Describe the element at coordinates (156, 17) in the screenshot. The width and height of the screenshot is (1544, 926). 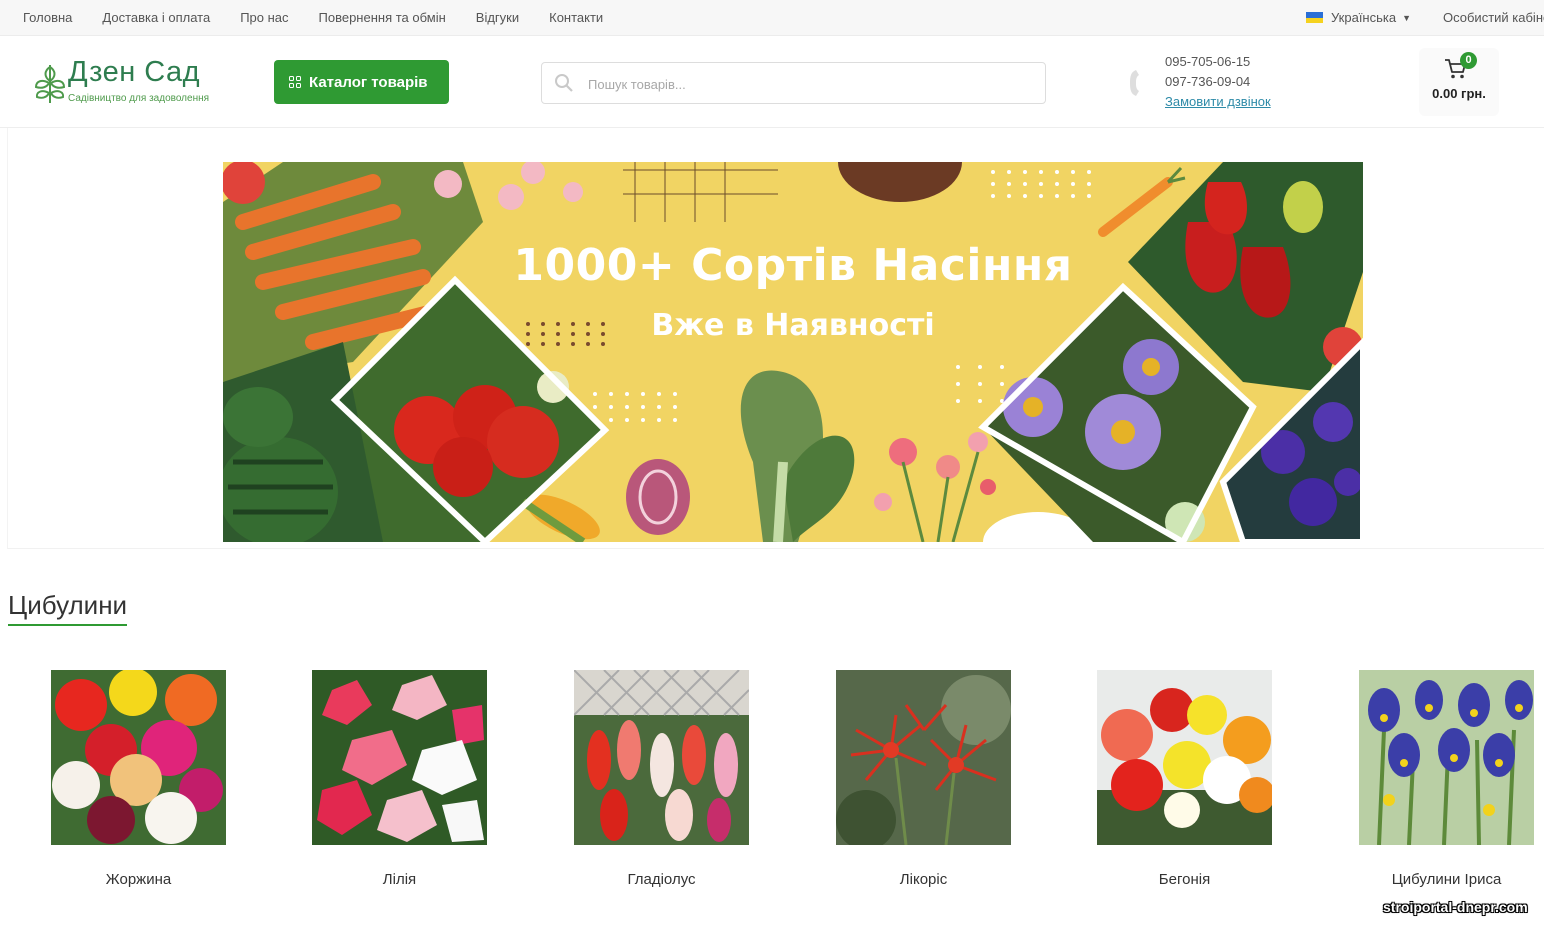
I see `nav-link-delivery: Доставка і оплата` at that location.